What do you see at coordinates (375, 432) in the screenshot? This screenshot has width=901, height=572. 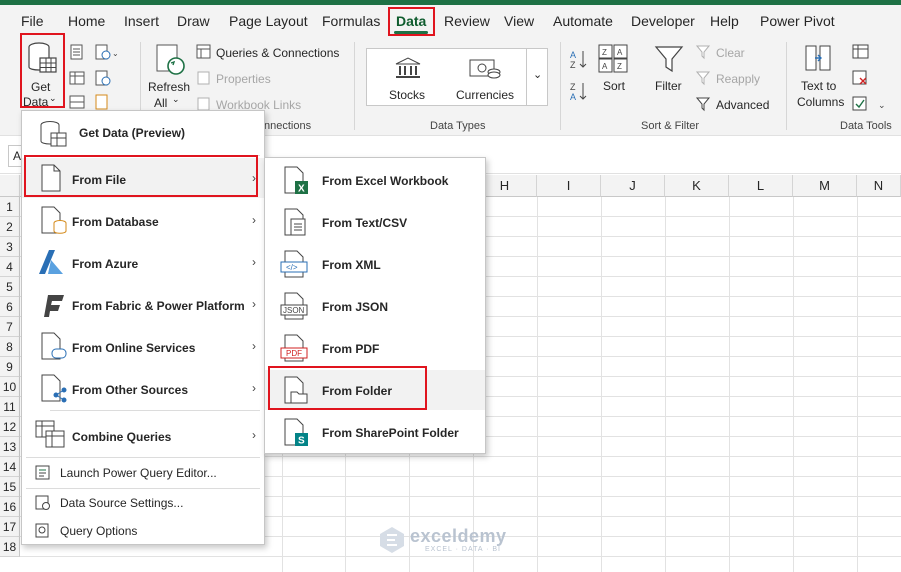 I see `menu-item-from-sharepoint-folder: S From SharePoint Folder` at bounding box center [375, 432].